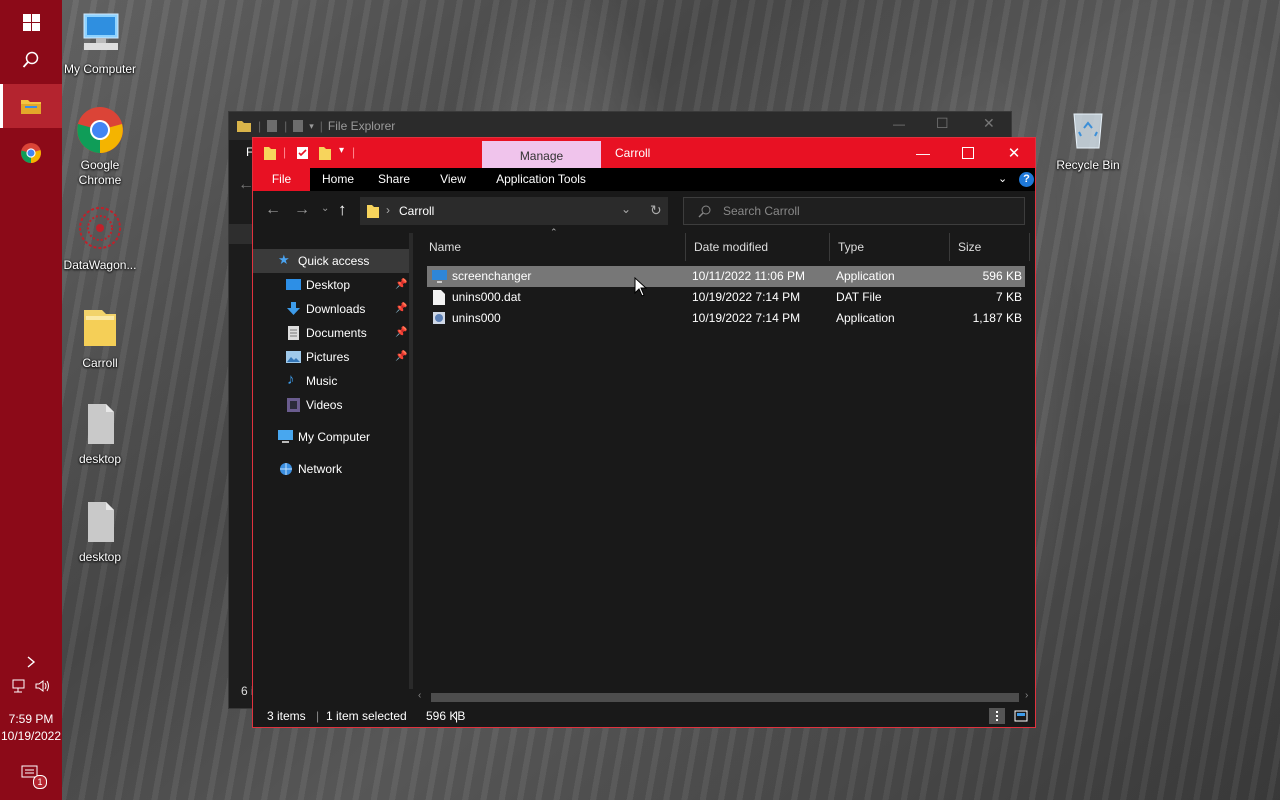 This screenshot has width=1280, height=800. What do you see at coordinates (334, 261) in the screenshot?
I see `nav-label: Quick access` at bounding box center [334, 261].